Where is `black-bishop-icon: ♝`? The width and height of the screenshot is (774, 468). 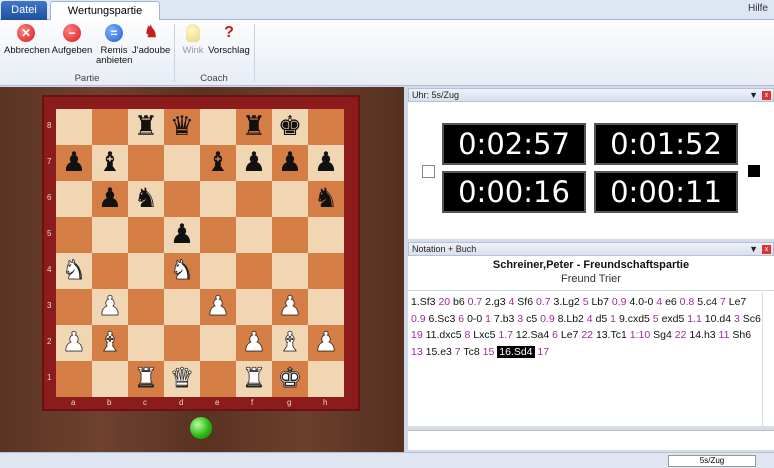 black-bishop-icon: ♝ is located at coordinates (110, 163).